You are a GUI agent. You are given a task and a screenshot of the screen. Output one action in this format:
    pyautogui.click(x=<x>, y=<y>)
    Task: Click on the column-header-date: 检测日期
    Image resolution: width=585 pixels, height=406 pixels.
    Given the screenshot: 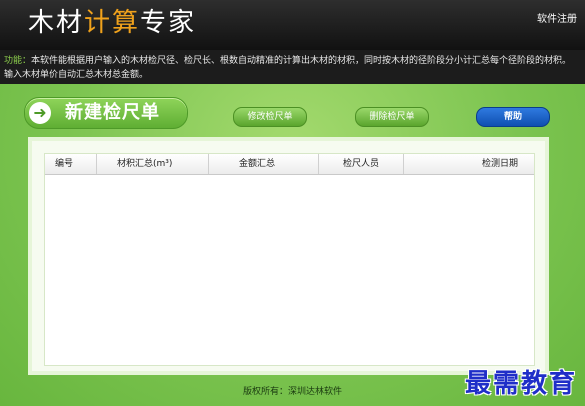 What is the action you would take?
    pyautogui.click(x=469, y=164)
    